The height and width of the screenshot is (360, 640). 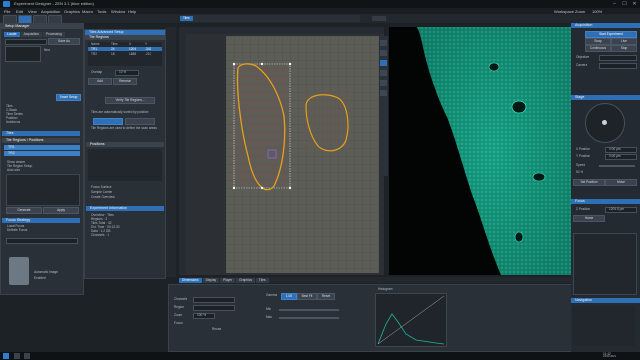 What do you see at coordinates (186, 18) in the screenshot?
I see `tab-experiment: Tiles` at bounding box center [186, 18].